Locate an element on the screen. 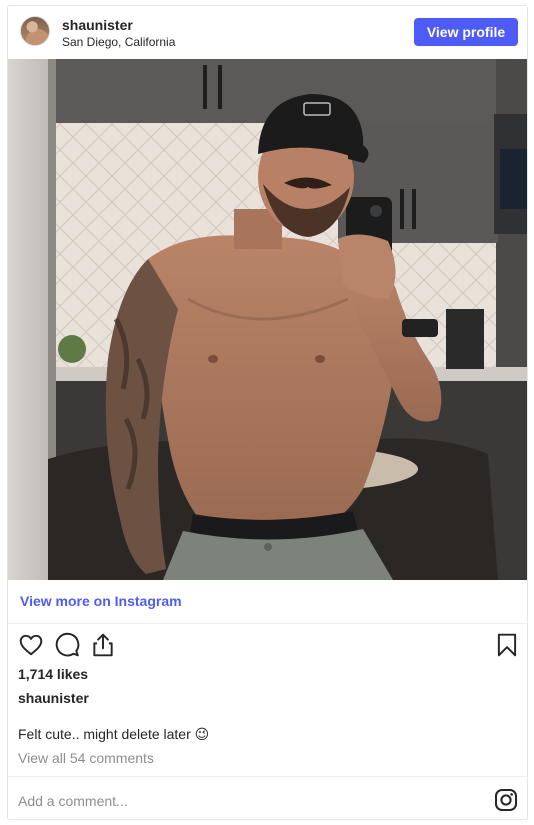 The image size is (534, 825). instagram-icon is located at coordinates (506, 800).